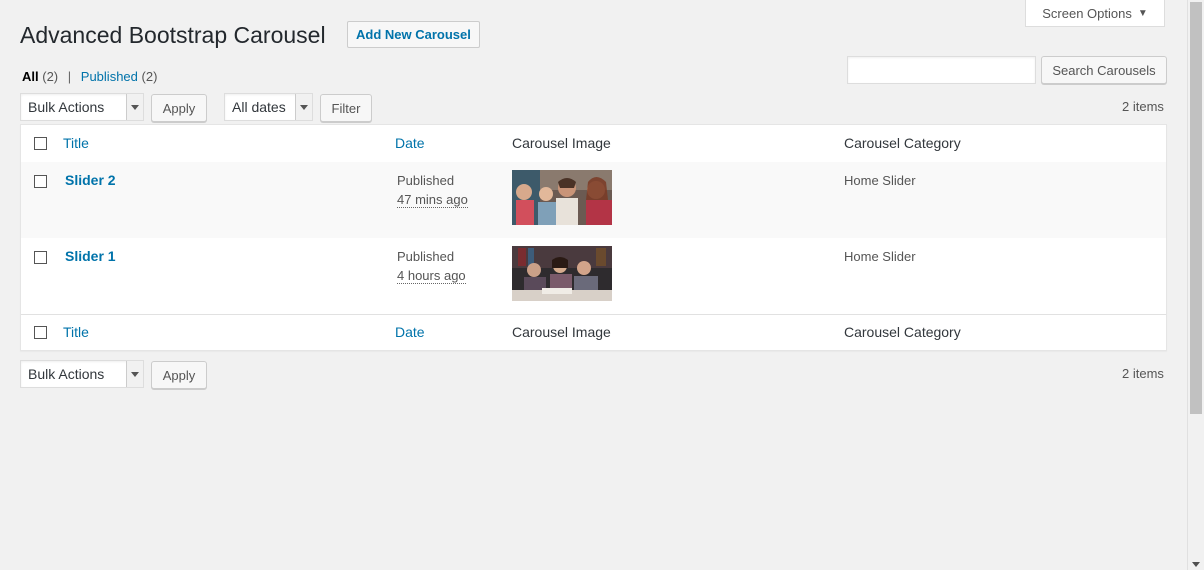 Image resolution: width=1204 pixels, height=570 pixels. What do you see at coordinates (561, 143) in the screenshot?
I see `column-carousel-image: Carousel Image` at bounding box center [561, 143].